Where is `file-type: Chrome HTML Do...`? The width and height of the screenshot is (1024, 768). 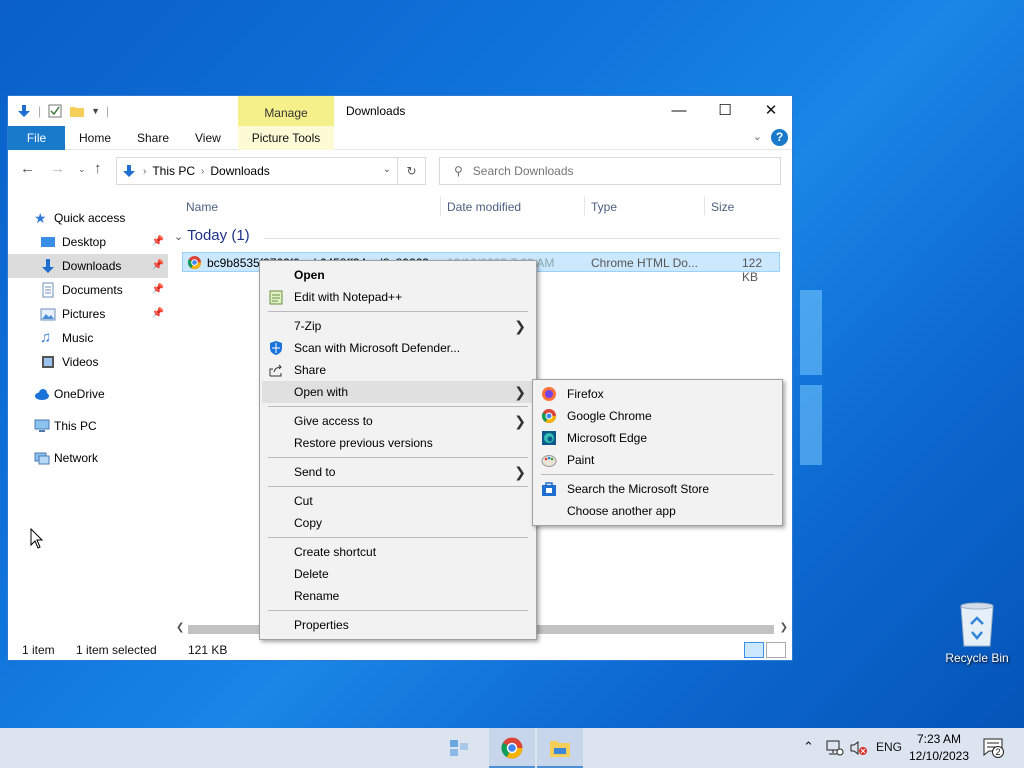 file-type: Chrome HTML Do... is located at coordinates (644, 263).